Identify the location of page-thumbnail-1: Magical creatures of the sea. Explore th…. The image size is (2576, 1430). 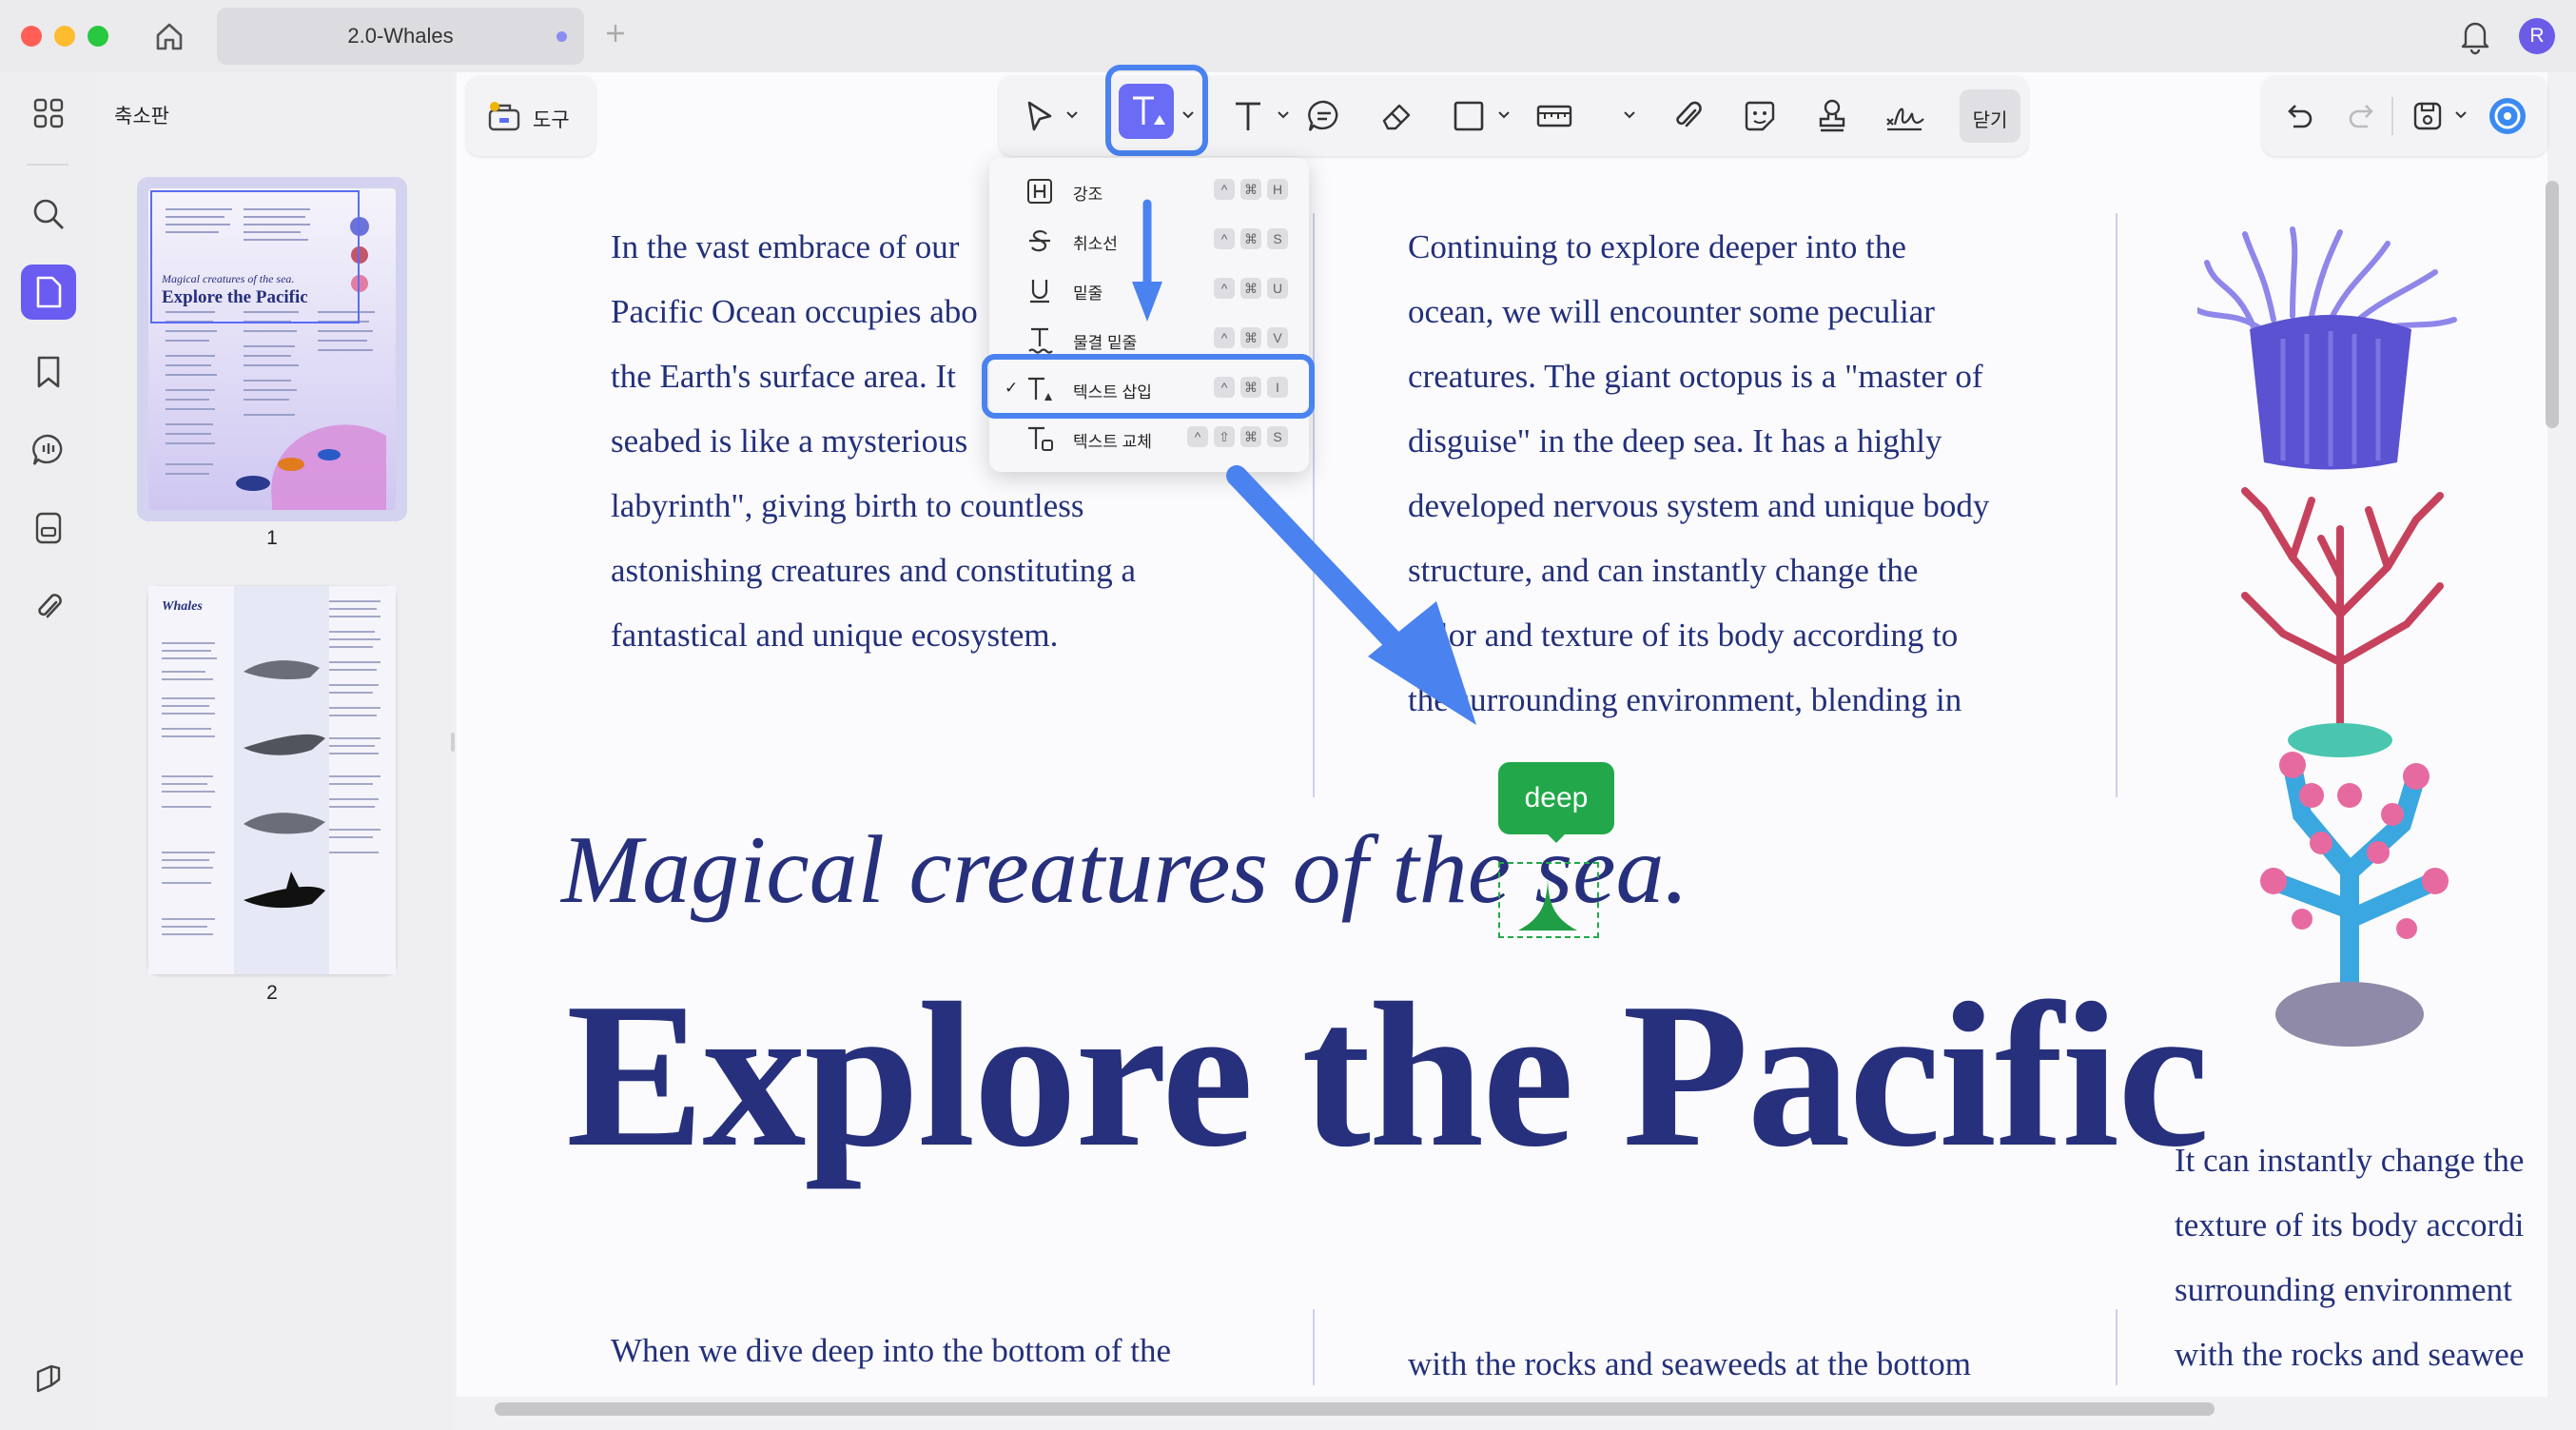
(272, 349).